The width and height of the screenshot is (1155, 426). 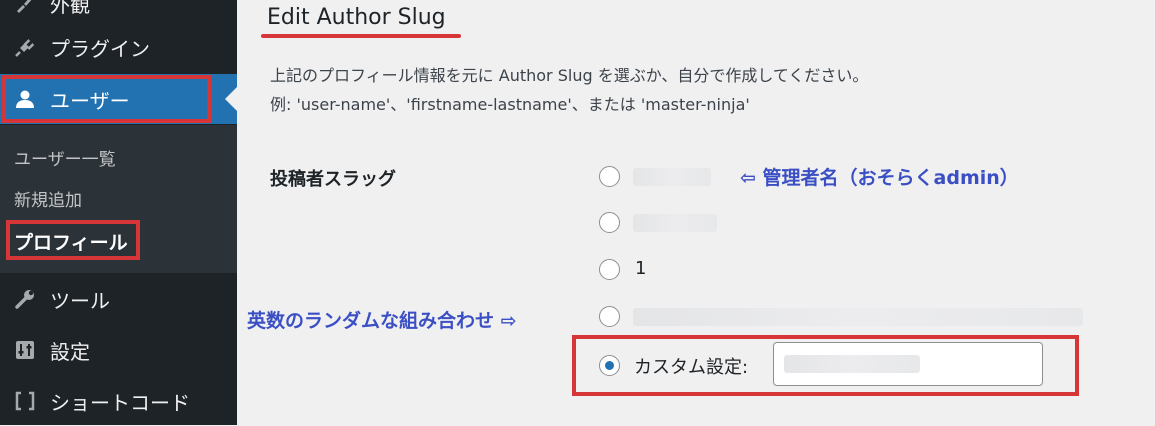 I want to click on author-slug-label: 投稿者スラッグ, so click(x=333, y=179).